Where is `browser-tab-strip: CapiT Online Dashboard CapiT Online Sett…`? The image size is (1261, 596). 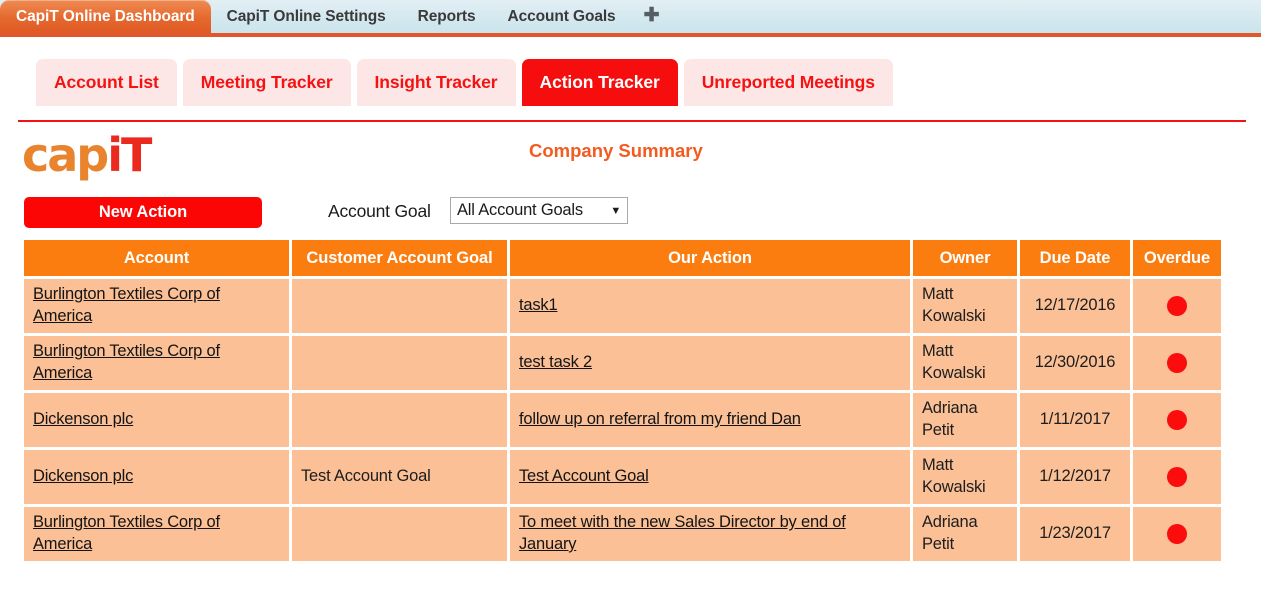 browser-tab-strip: CapiT Online Dashboard CapiT Online Sett… is located at coordinates (630, 18).